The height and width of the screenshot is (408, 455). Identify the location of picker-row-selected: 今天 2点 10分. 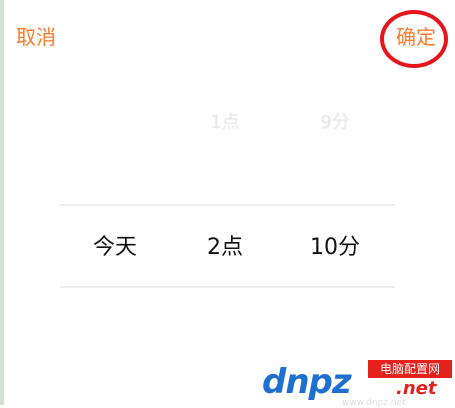
(227, 248).